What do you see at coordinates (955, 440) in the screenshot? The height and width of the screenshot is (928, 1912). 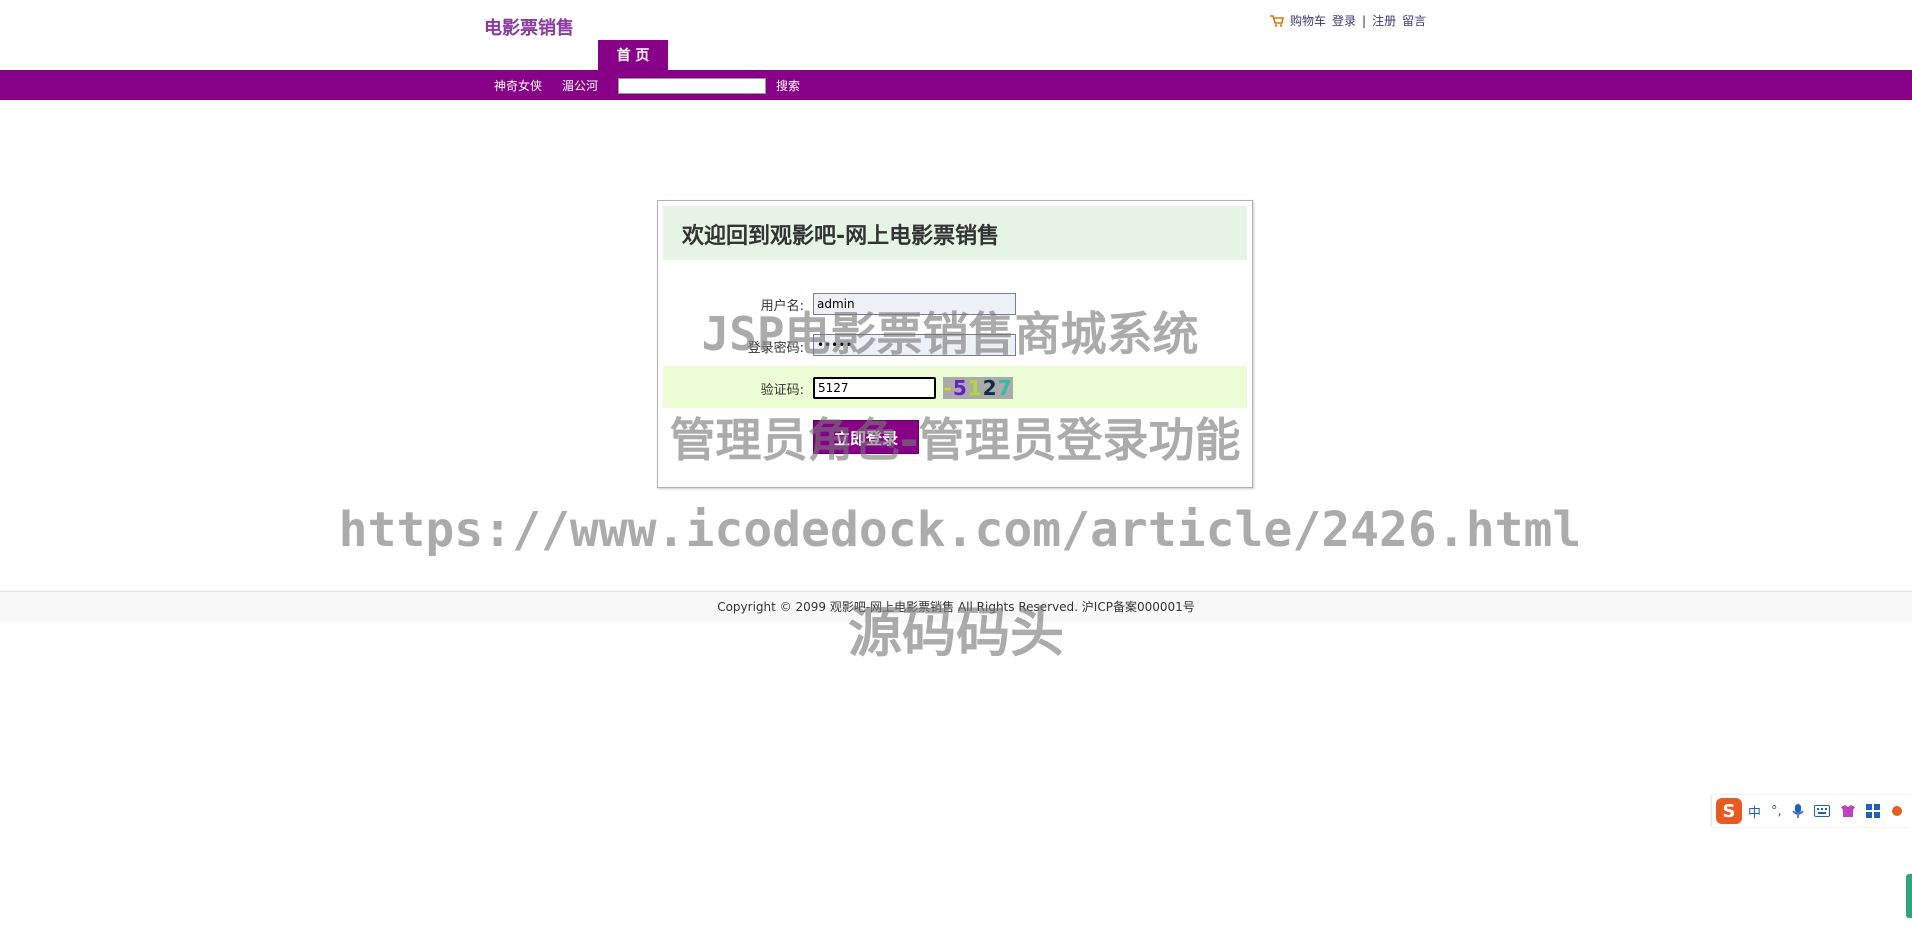 I see `watermark-line: 管理员角色-管理员登录功能` at bounding box center [955, 440].